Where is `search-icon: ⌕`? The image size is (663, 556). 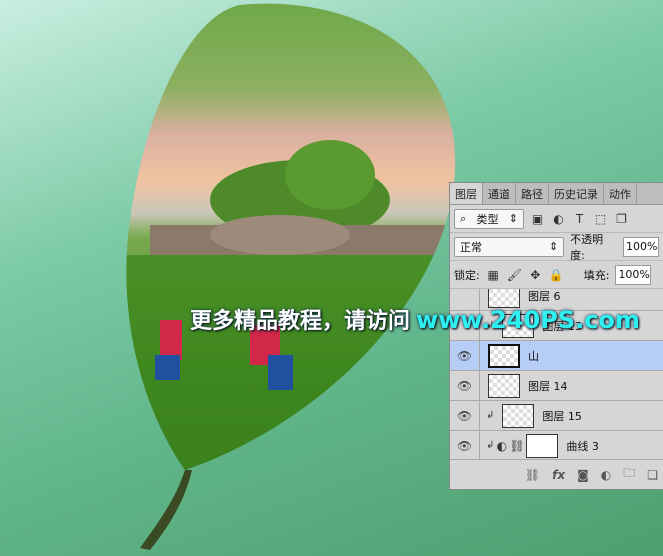 search-icon: ⌕ is located at coordinates (463, 218).